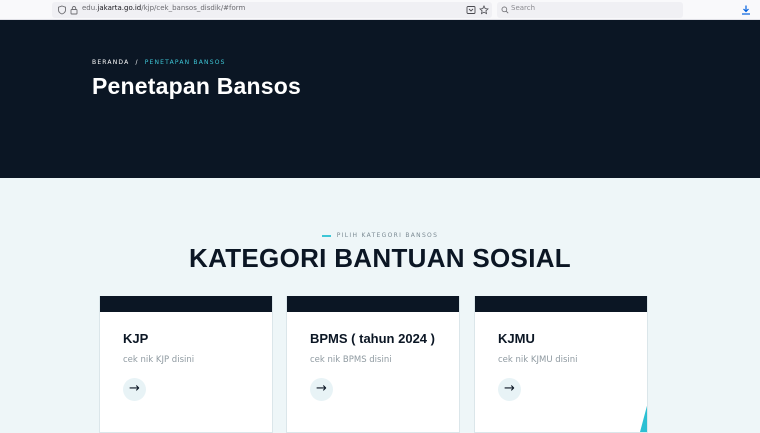  What do you see at coordinates (380, 258) in the screenshot?
I see `section-title: KATEGORI BANTUAN SOSIAL` at bounding box center [380, 258].